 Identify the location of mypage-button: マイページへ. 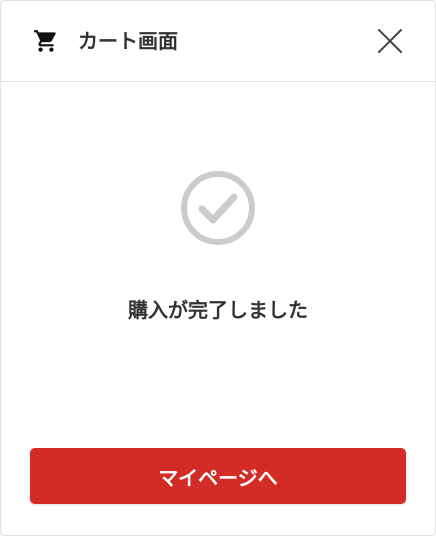
(218, 476).